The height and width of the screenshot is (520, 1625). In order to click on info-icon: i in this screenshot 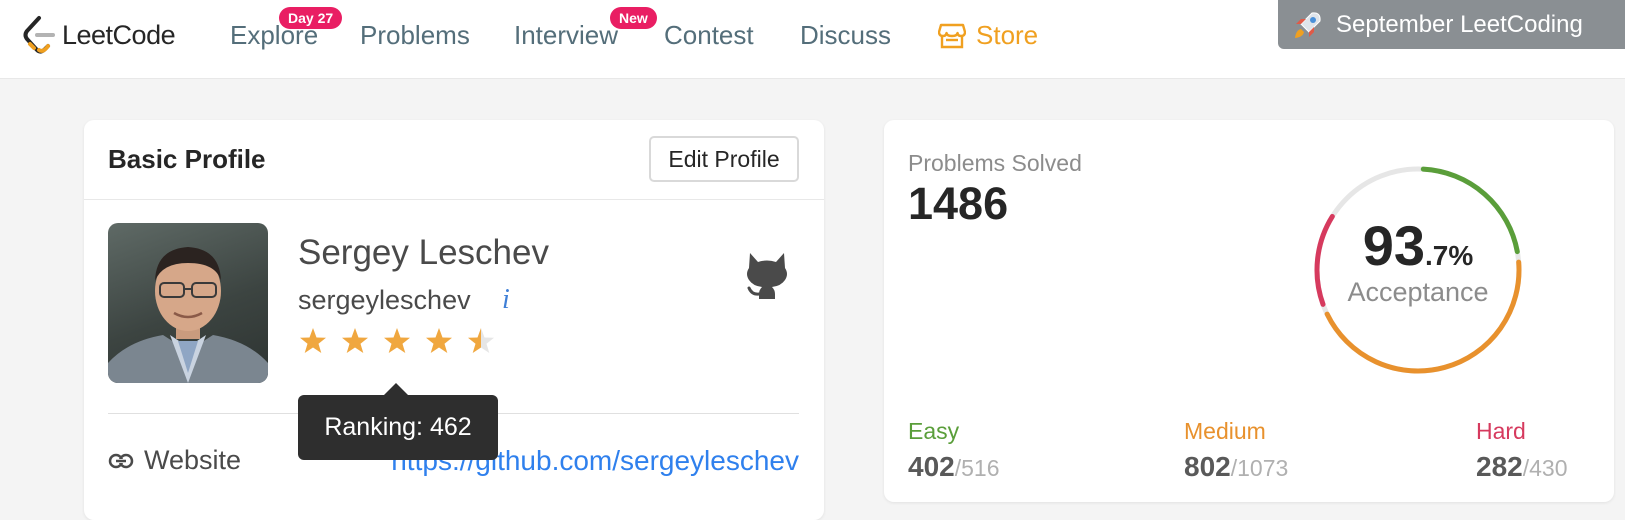, I will do `click(506, 300)`.